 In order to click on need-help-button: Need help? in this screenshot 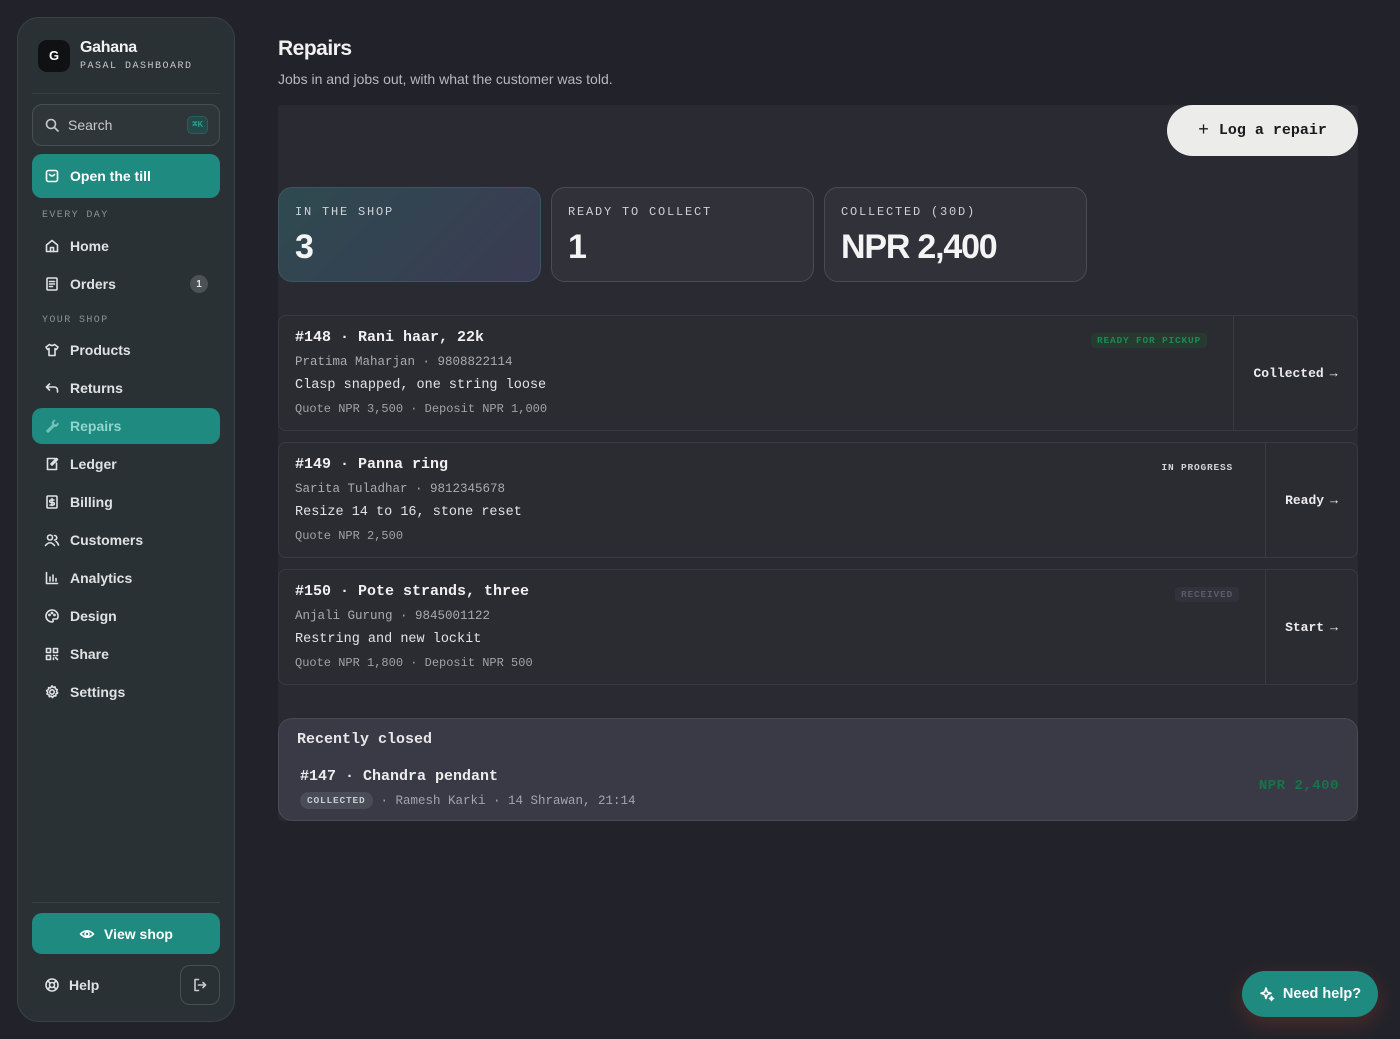, I will do `click(1310, 994)`.